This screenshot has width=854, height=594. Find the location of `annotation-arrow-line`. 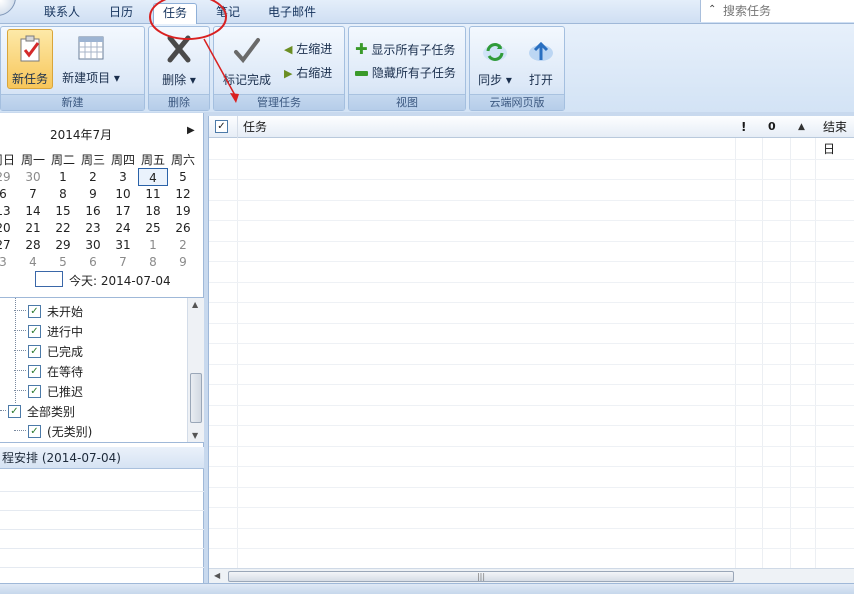

annotation-arrow-line is located at coordinates (220, 68).